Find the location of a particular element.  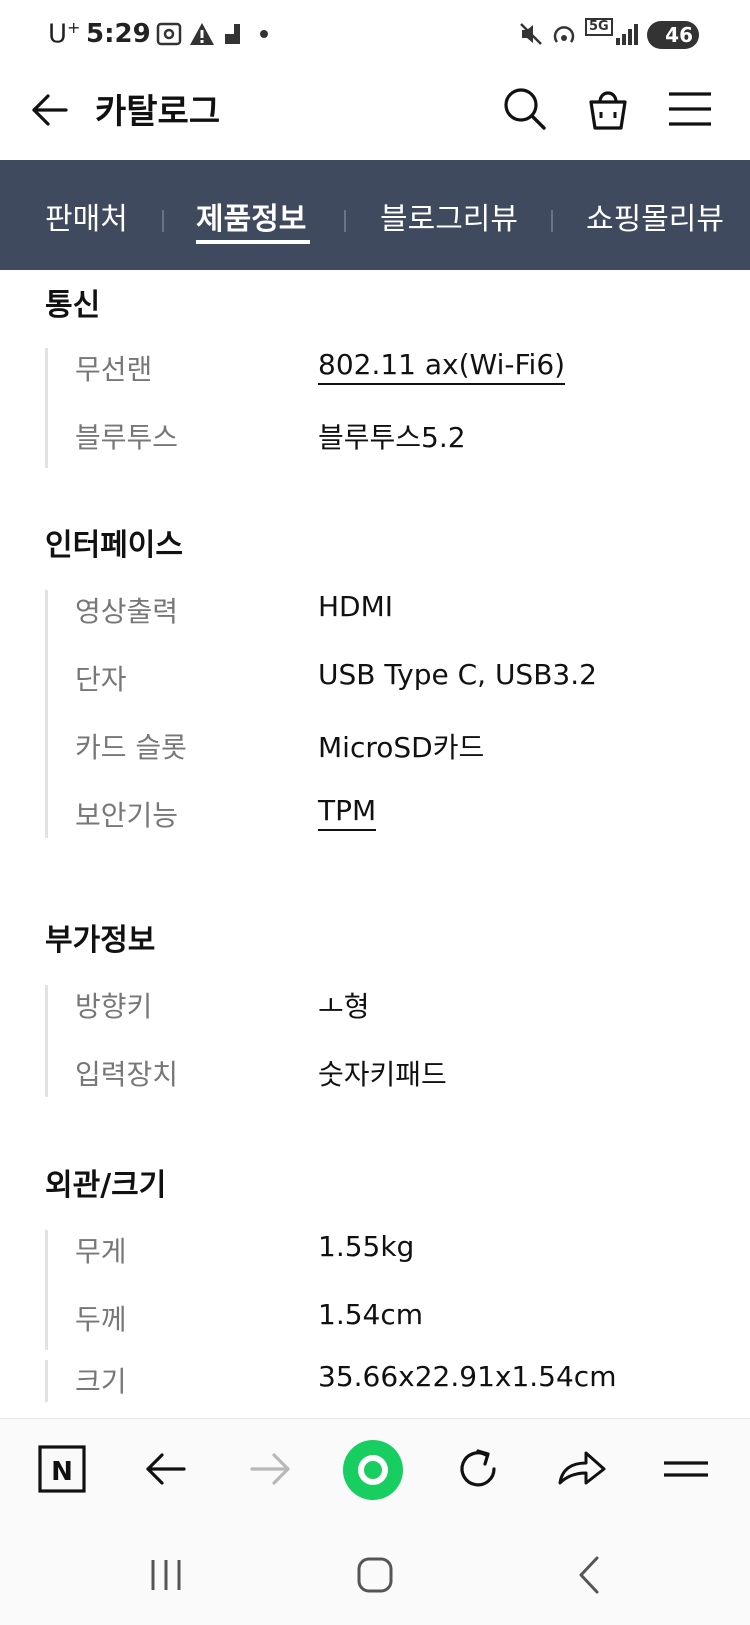

spec-label: 입력장치 is located at coordinates (127, 1074).